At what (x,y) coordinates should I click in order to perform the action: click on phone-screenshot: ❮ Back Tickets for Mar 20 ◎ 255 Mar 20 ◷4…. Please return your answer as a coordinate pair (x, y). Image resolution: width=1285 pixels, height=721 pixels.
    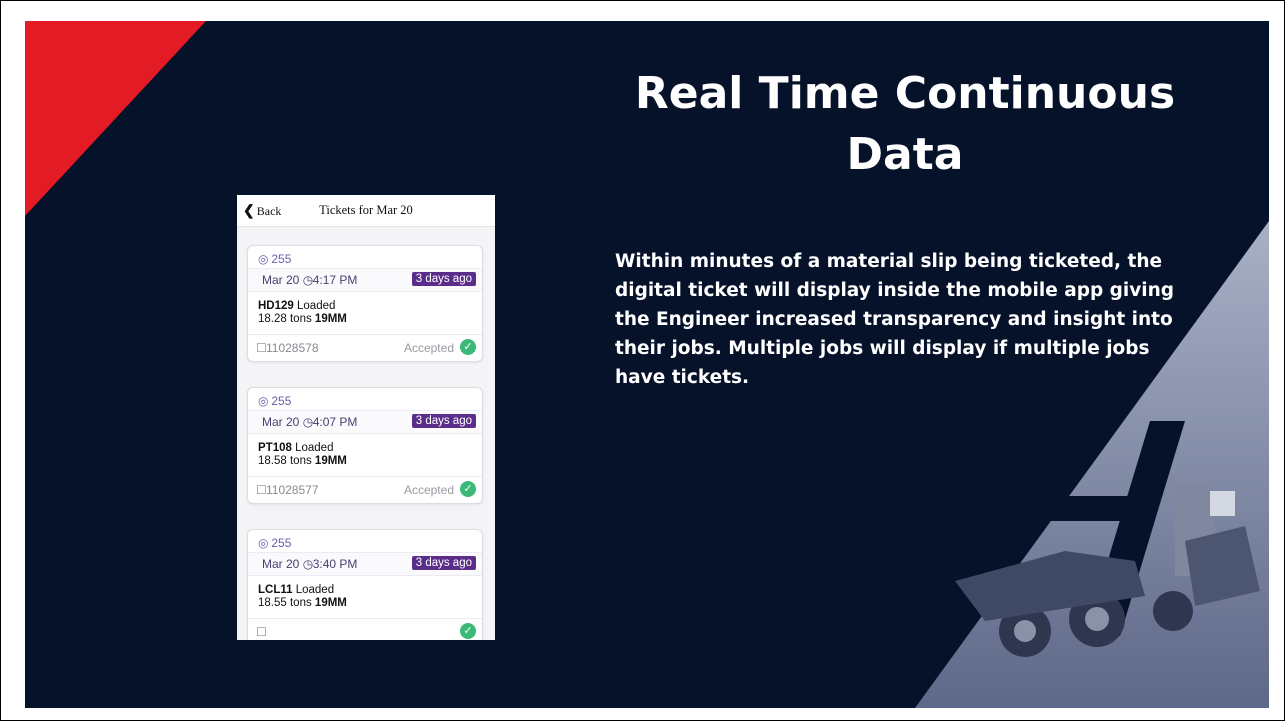
    Looking at the image, I should click on (366, 417).